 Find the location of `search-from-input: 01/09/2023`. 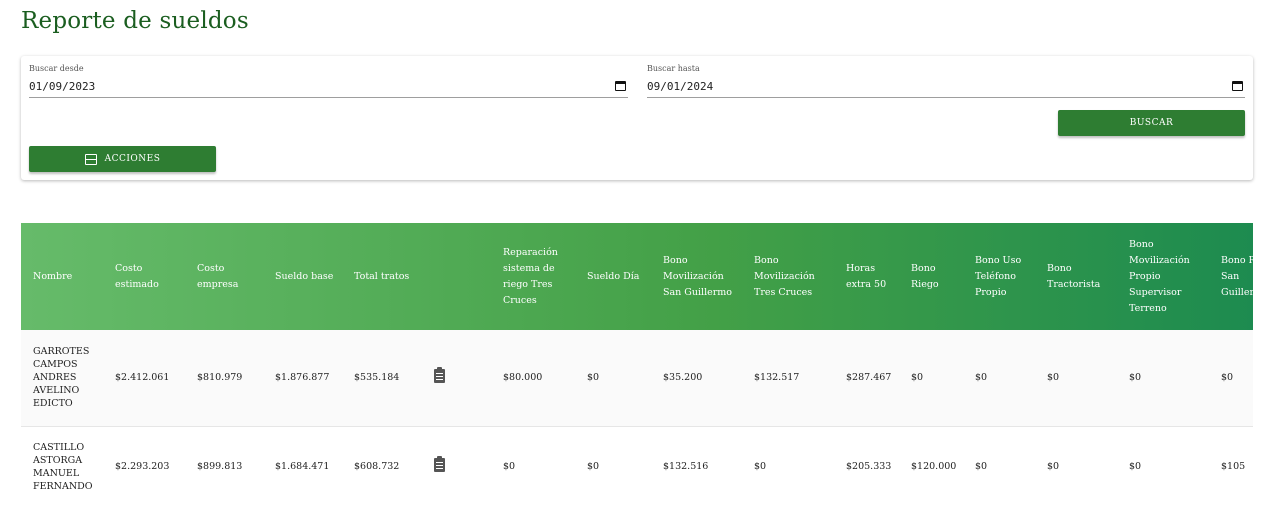

search-from-input: 01/09/2023 is located at coordinates (328, 88).